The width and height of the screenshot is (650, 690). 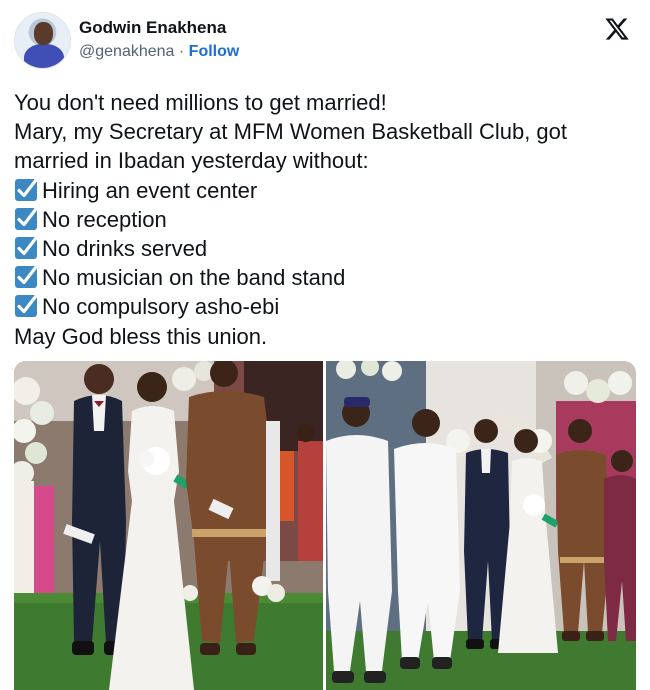 I want to click on checklist-label: No musician on the band stand, so click(x=194, y=278).